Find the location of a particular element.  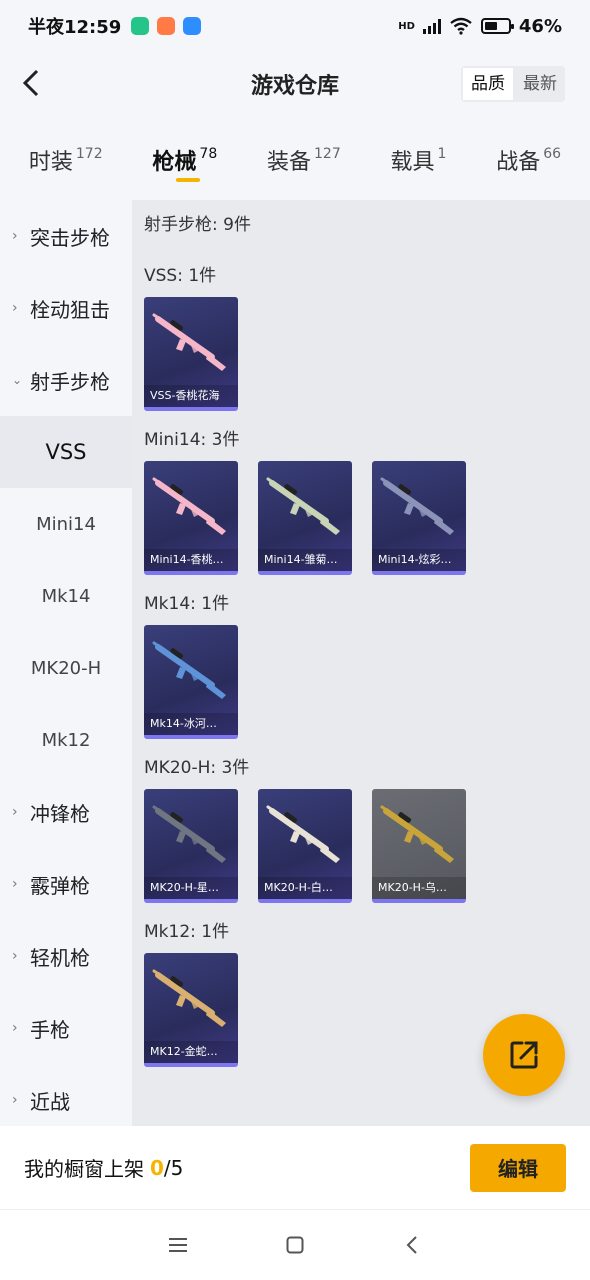

tab-label: 战备 is located at coordinates (518, 162).